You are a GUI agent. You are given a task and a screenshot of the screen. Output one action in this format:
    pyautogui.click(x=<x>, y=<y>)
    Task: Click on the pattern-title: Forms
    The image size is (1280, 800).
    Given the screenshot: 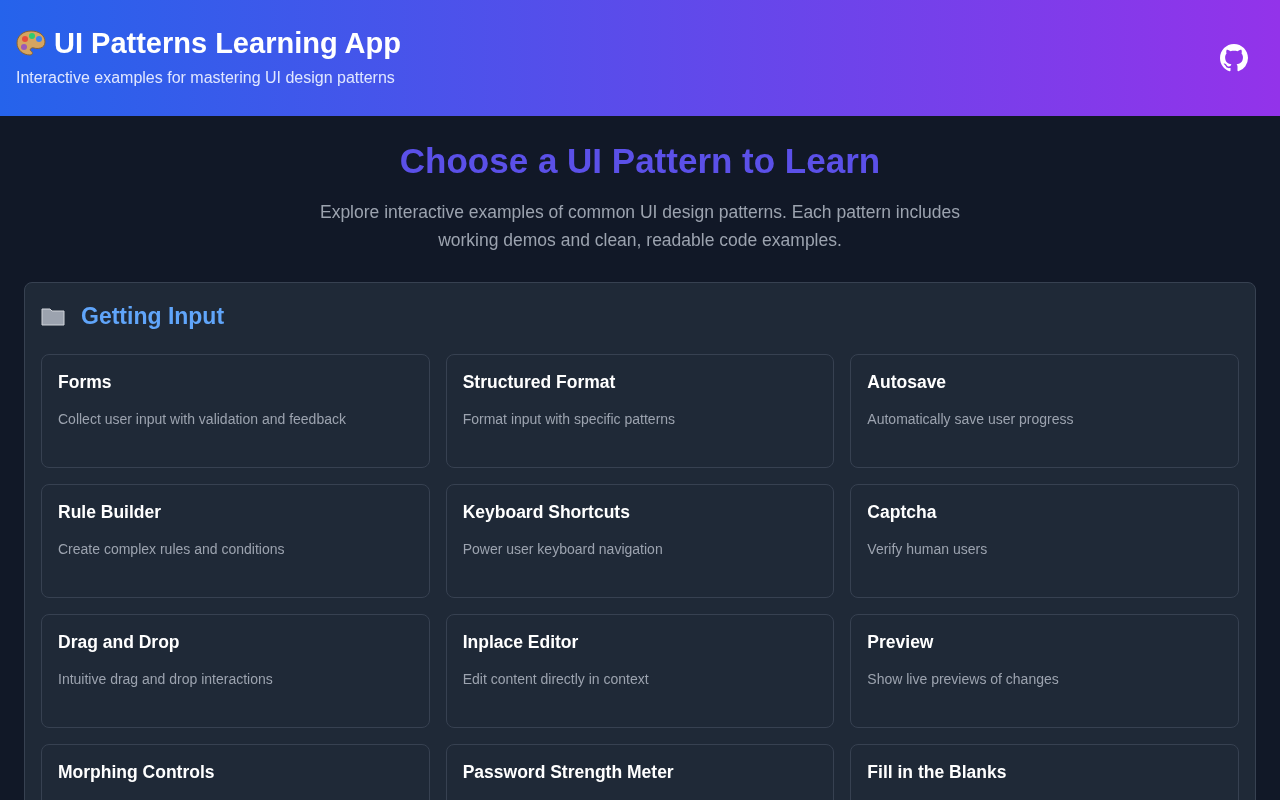 What is the action you would take?
    pyautogui.click(x=85, y=382)
    